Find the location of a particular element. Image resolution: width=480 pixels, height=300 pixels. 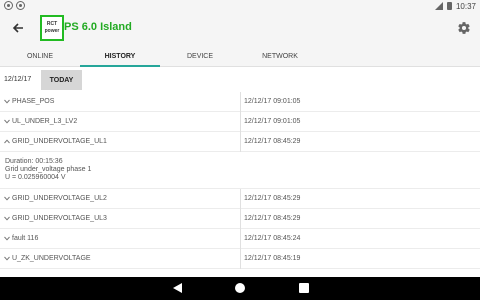

event-name: PHASE_POS is located at coordinates (33, 101).